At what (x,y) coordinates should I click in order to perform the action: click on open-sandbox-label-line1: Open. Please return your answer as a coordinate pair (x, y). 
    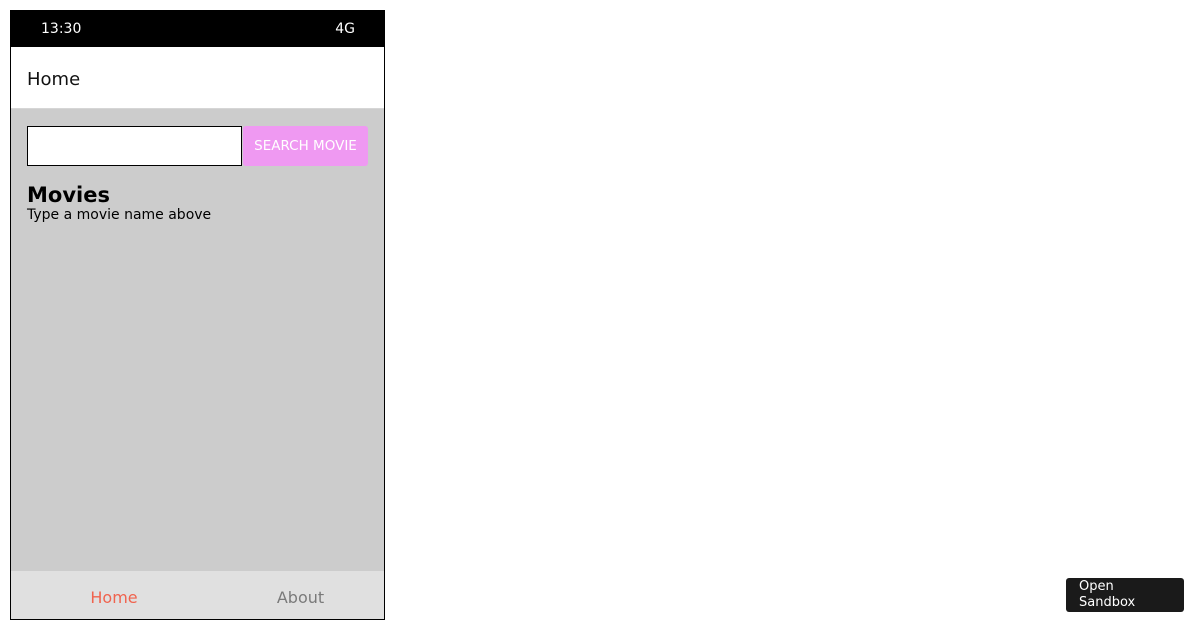
    Looking at the image, I should click on (1096, 586).